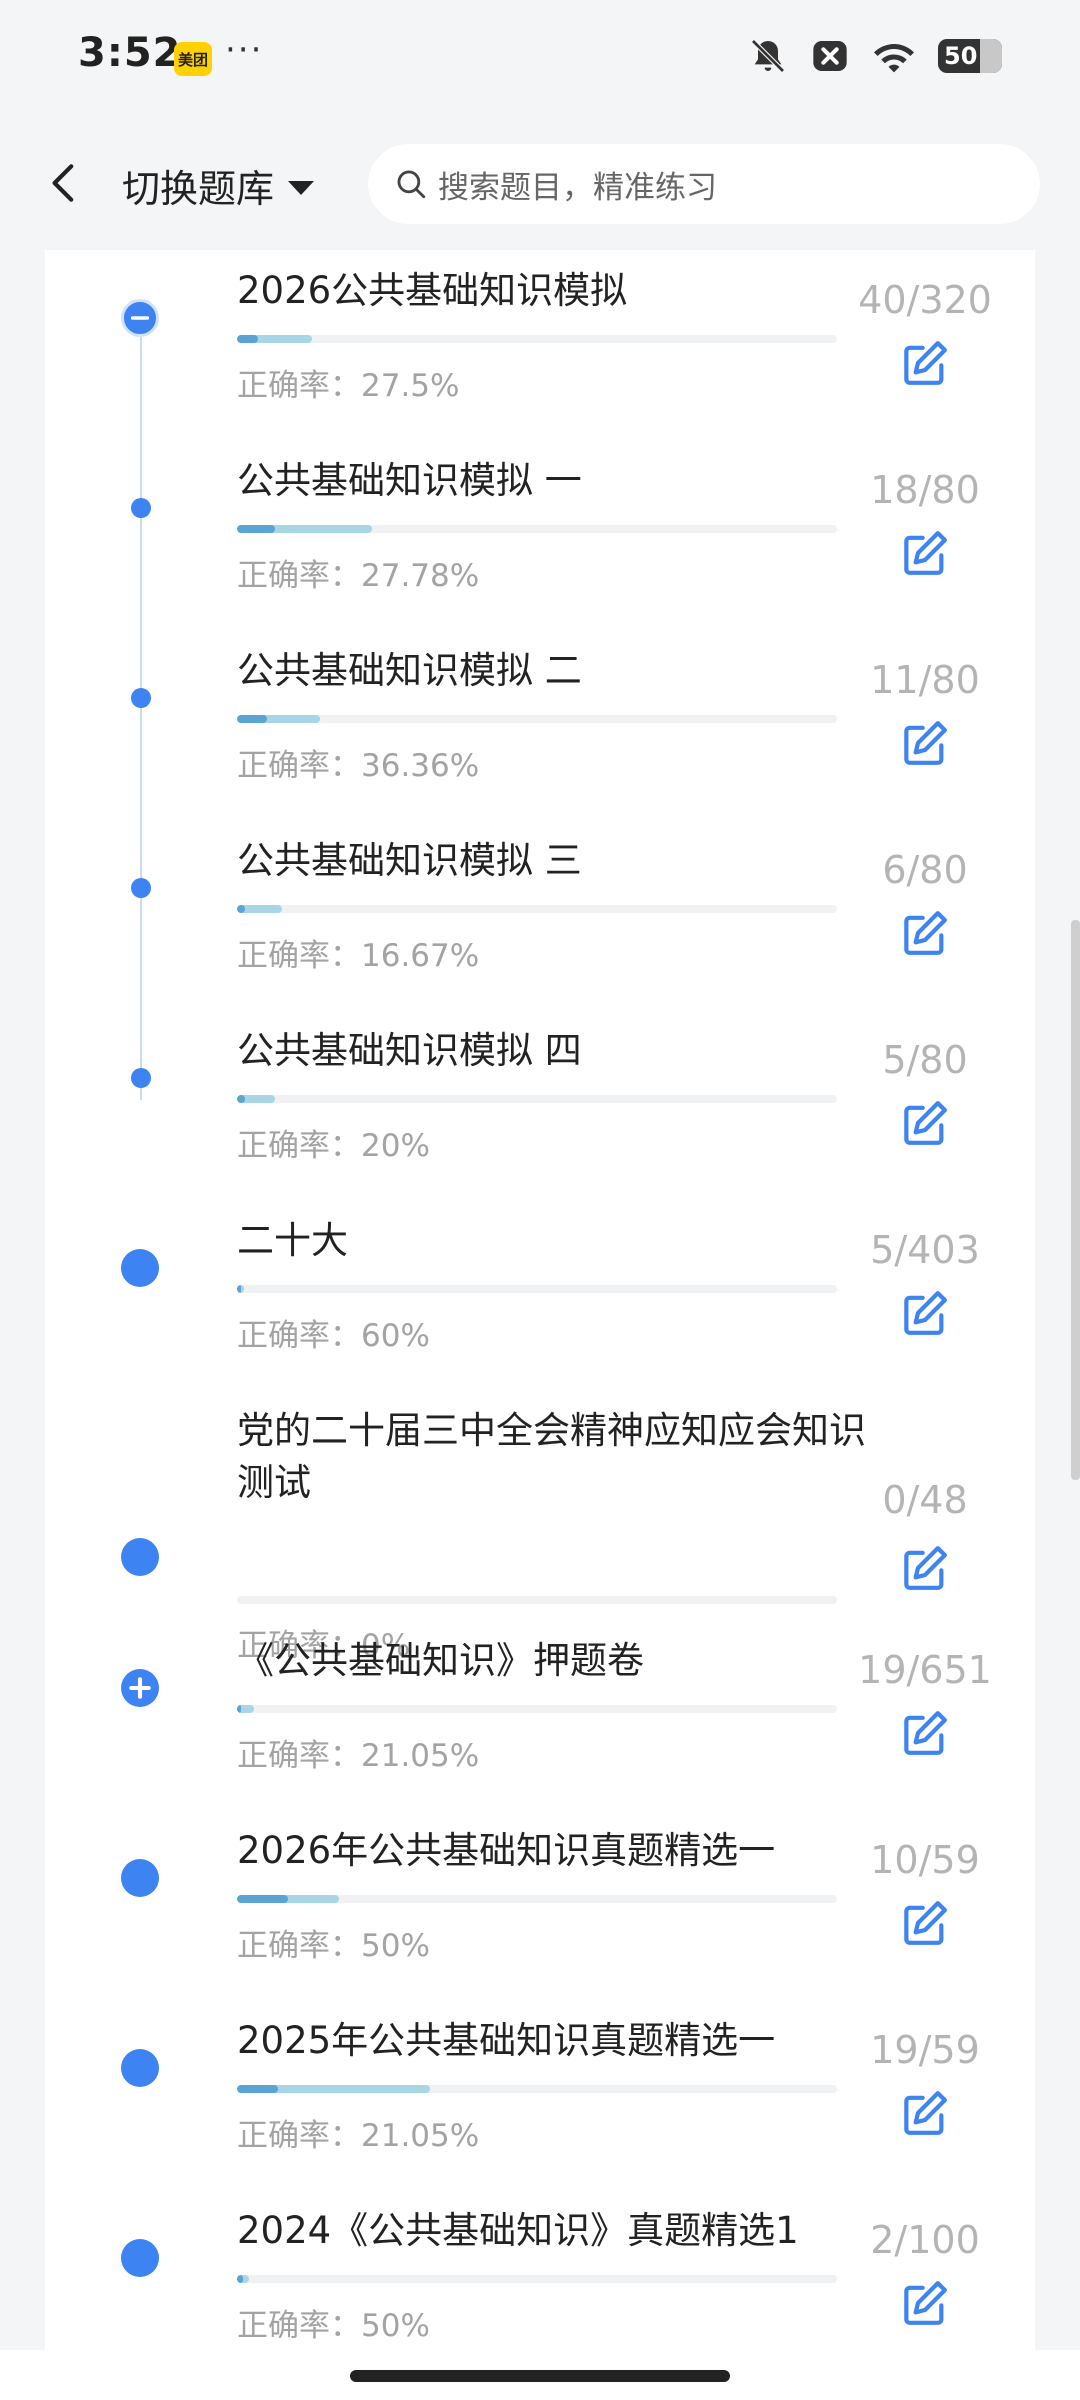 This screenshot has width=1080, height=2400. Describe the element at coordinates (540, 915) in the screenshot. I see `list-item: 公共基础知识模拟 三正确率：16.67% 6/80` at that location.